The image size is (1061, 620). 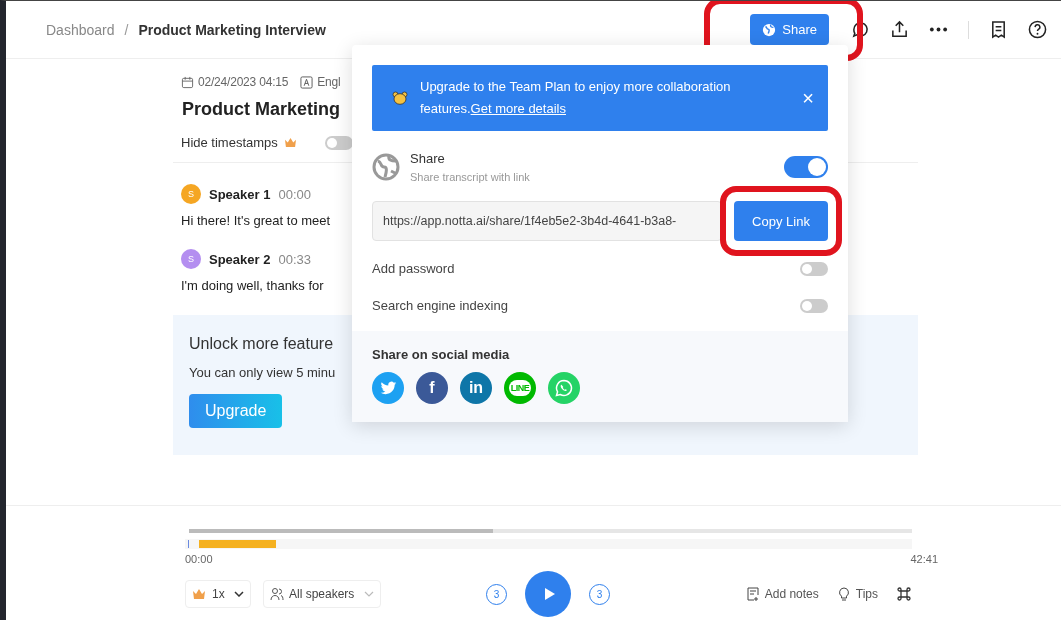 What do you see at coordinates (576, 98) in the screenshot?
I see `banner-text: Upgrade to the Team Plan to enjoy more collaboration features.Get more details` at bounding box center [576, 98].